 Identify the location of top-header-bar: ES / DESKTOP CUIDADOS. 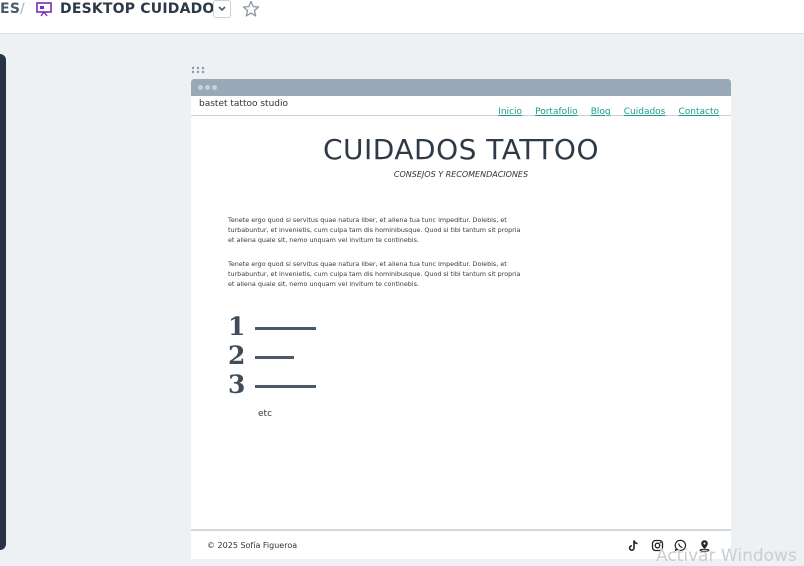
(402, 17).